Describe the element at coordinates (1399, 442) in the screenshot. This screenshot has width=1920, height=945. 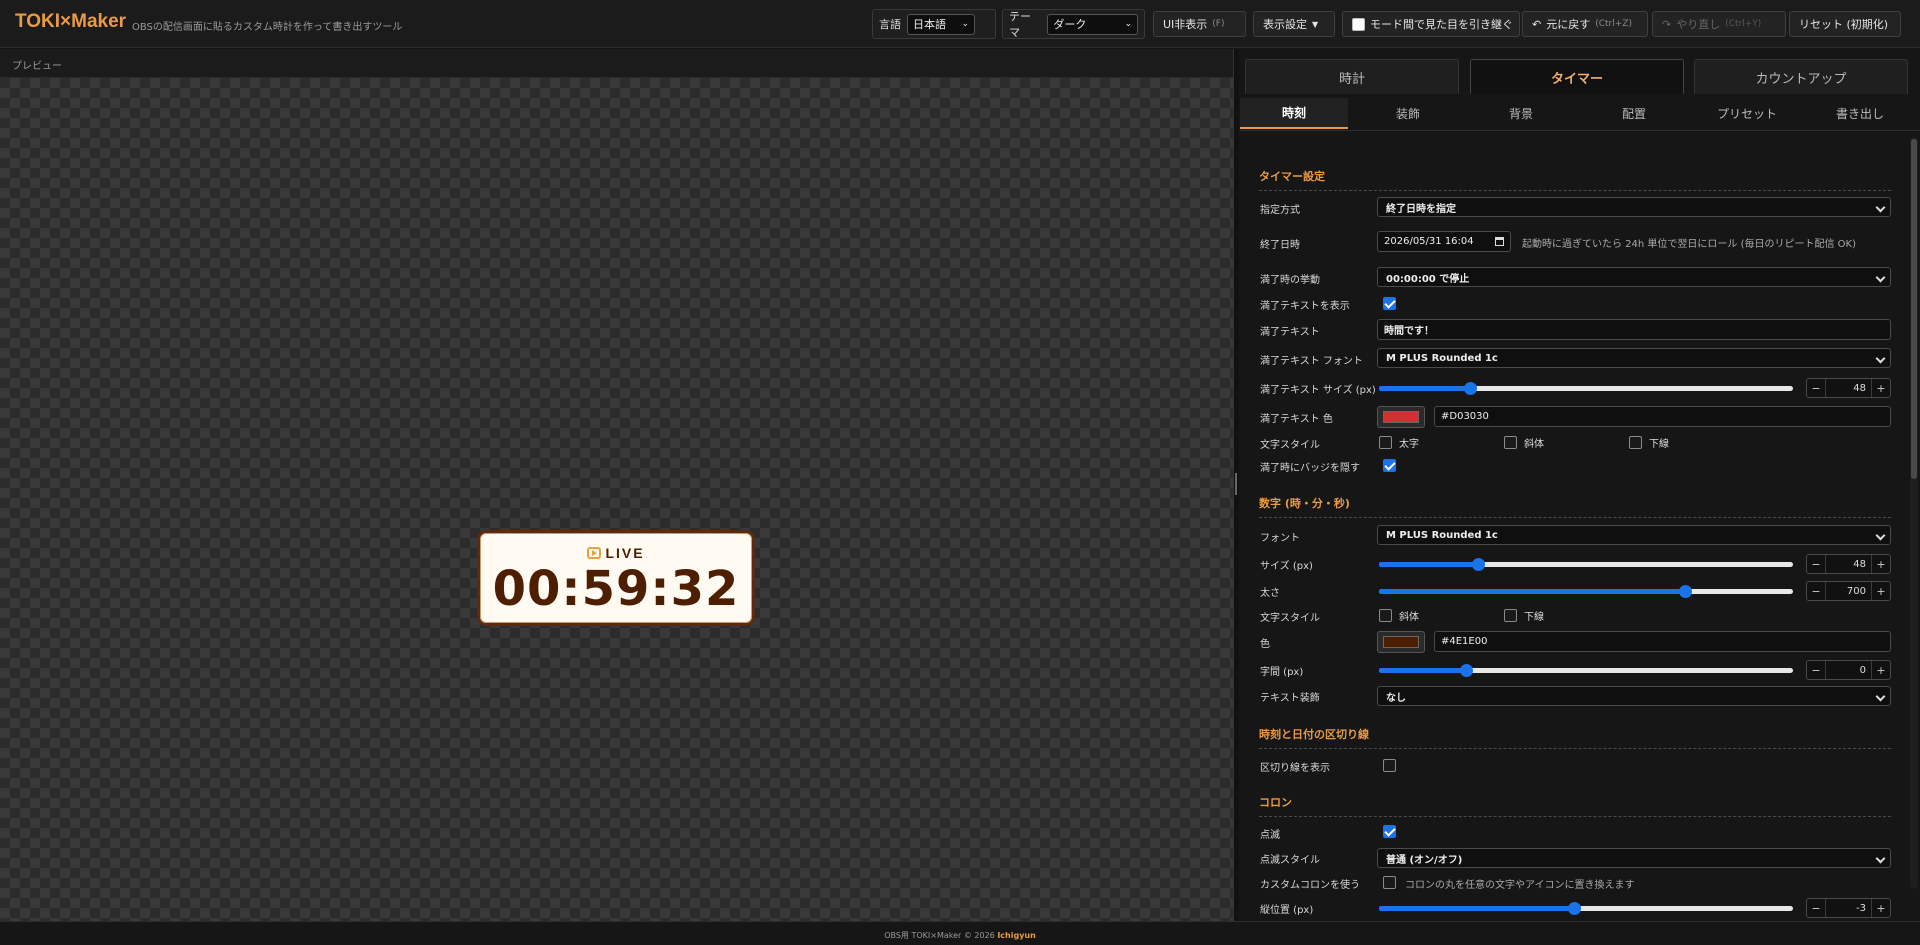
I see `finish-bold-option: 太字` at that location.